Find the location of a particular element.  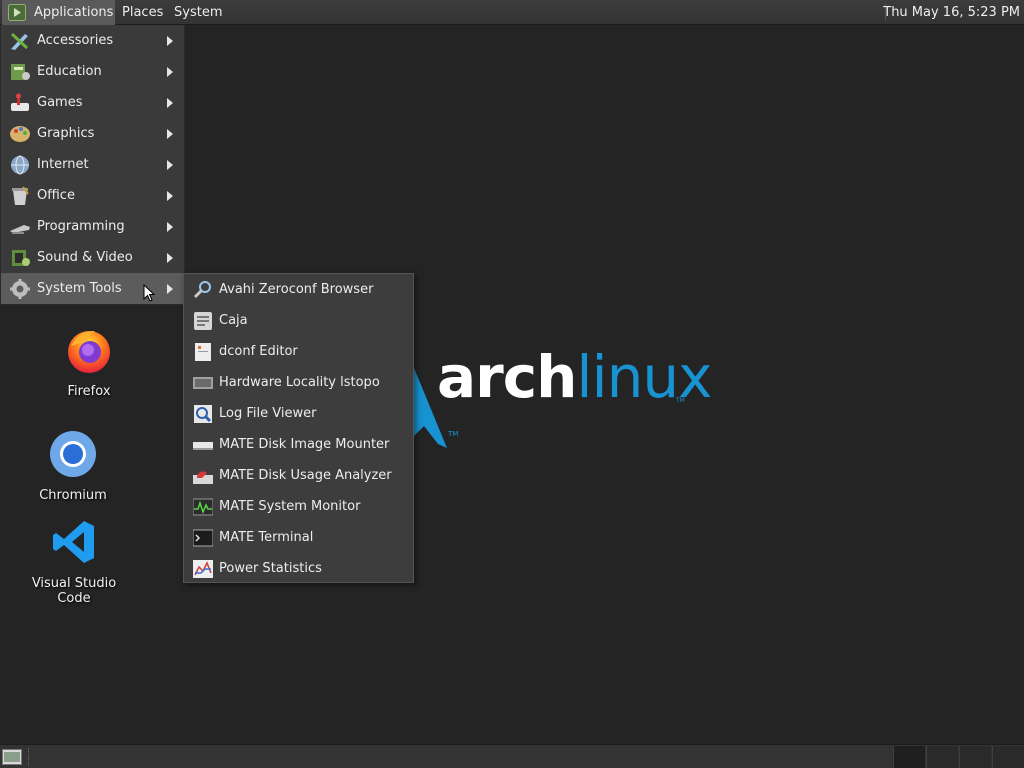

menu-item-office: Office is located at coordinates (92, 195).